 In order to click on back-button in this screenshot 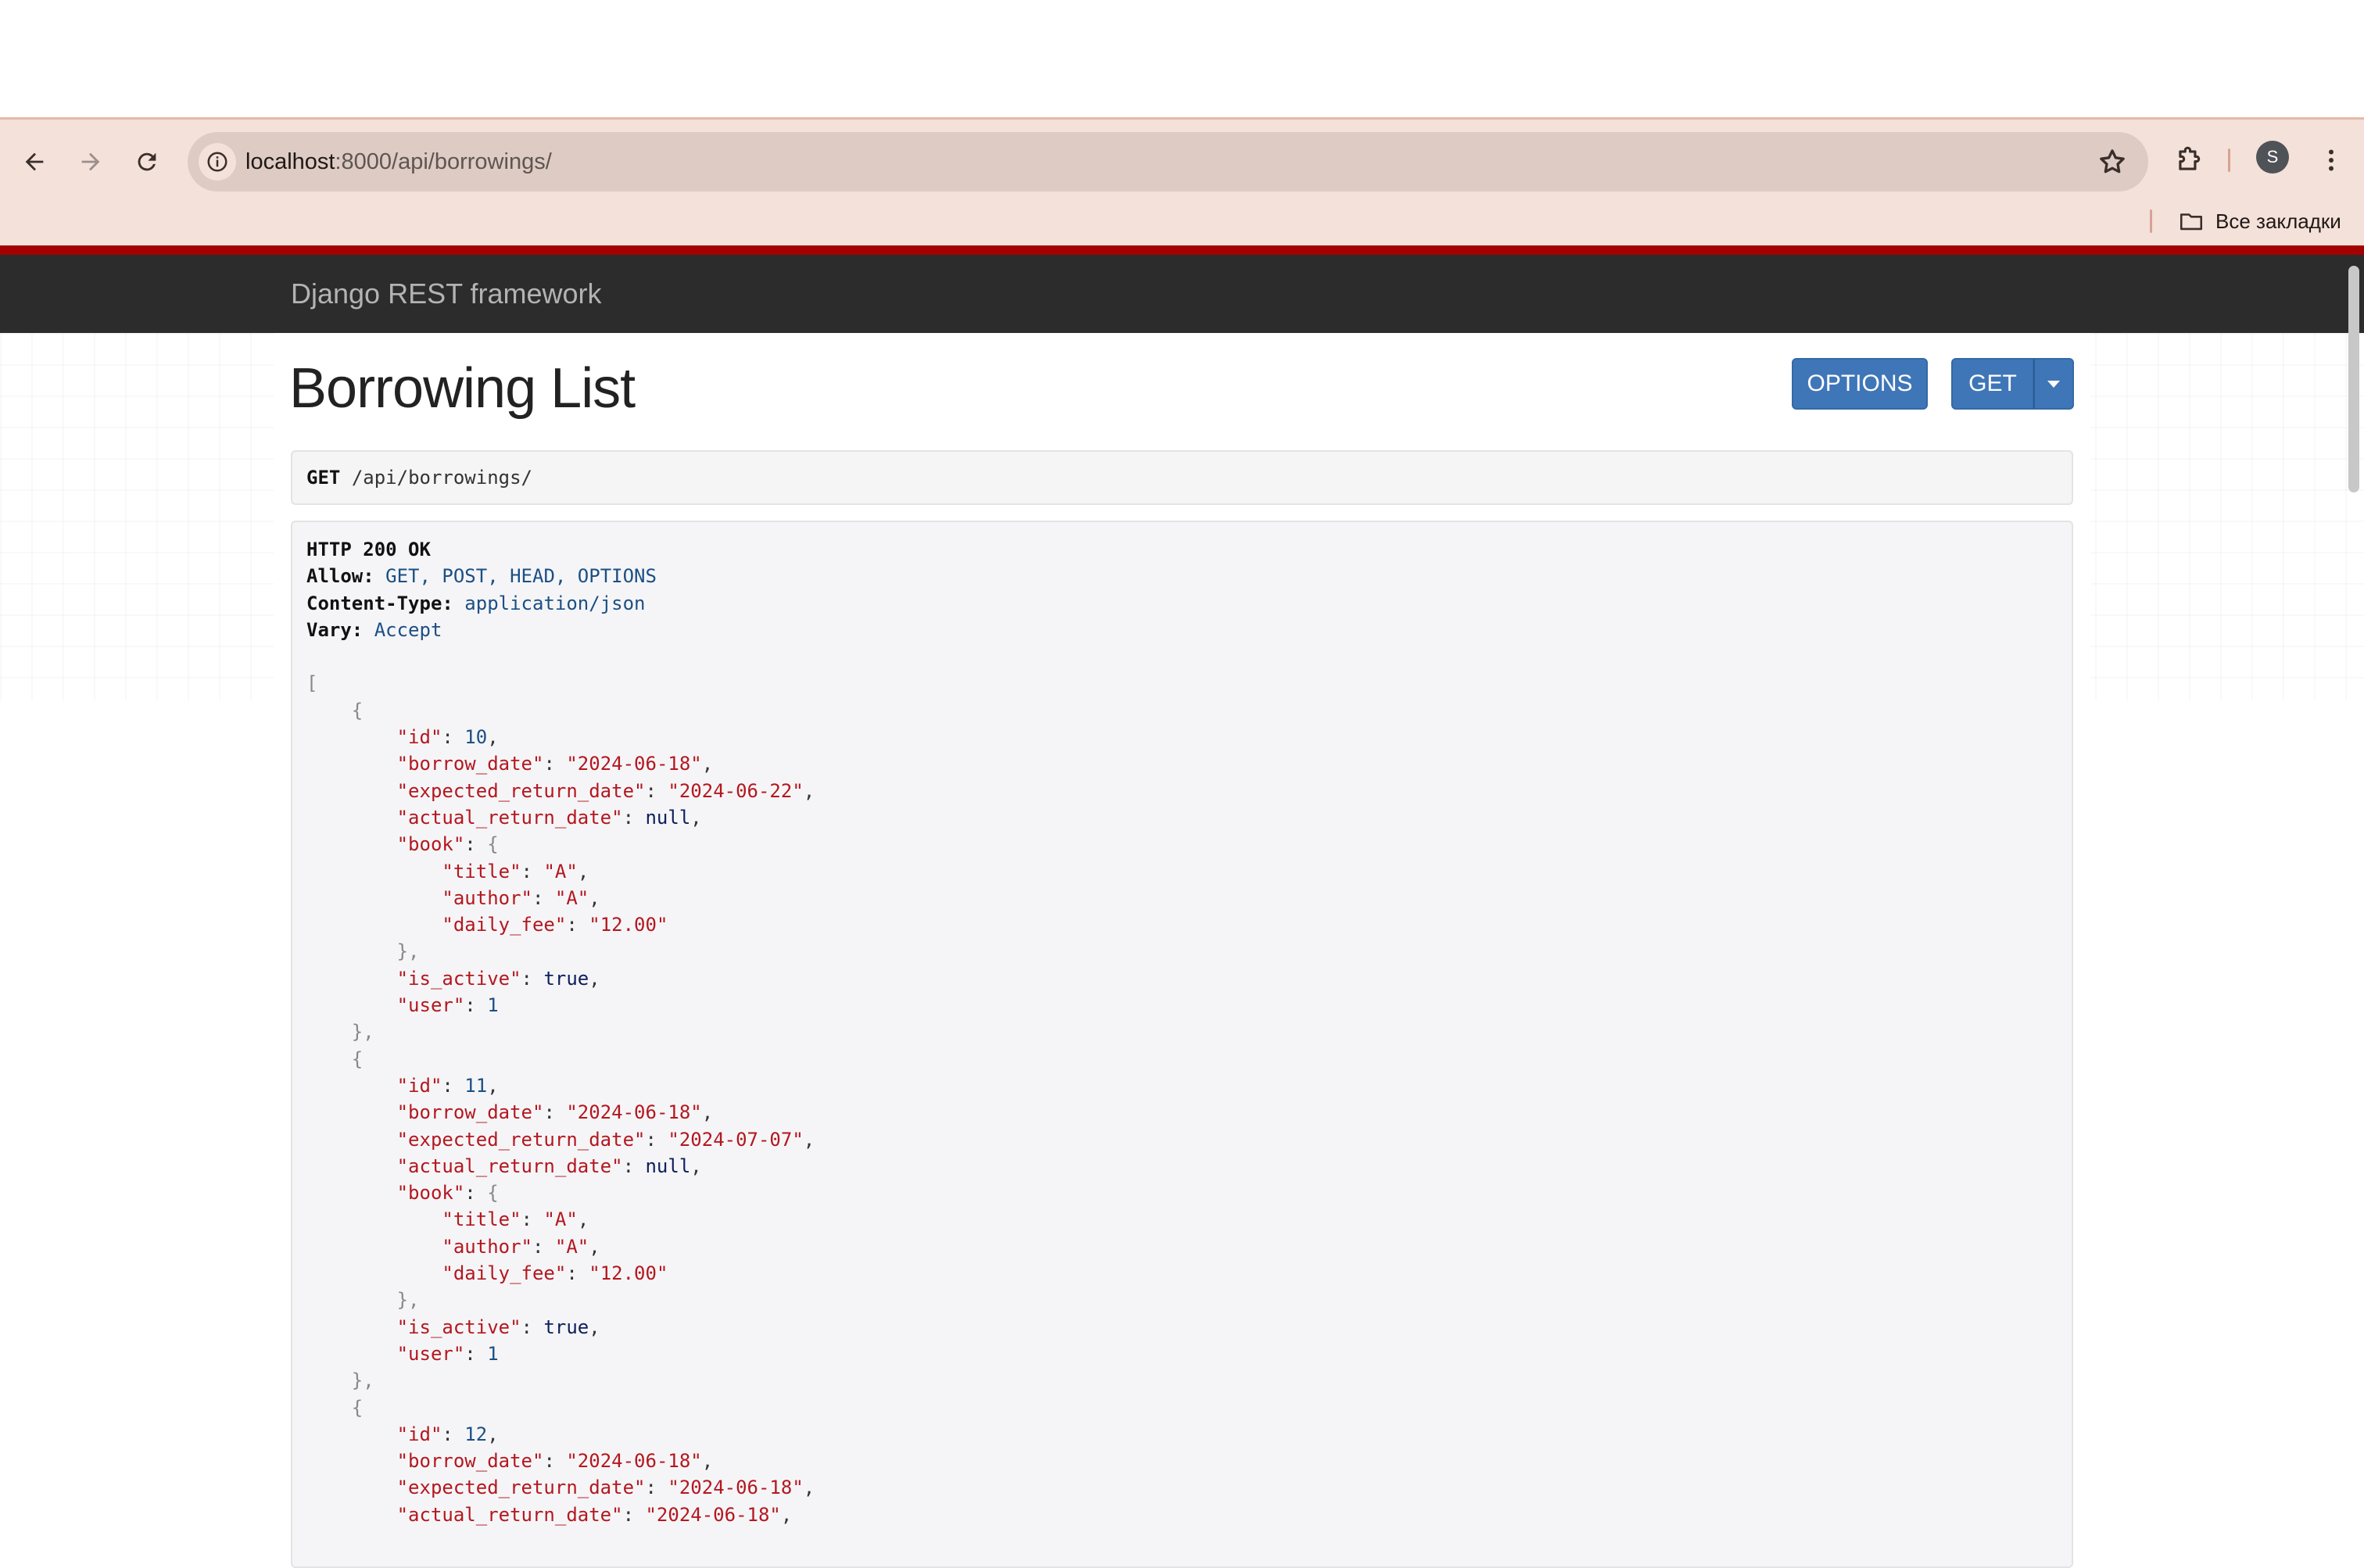, I will do `click(34, 162)`.